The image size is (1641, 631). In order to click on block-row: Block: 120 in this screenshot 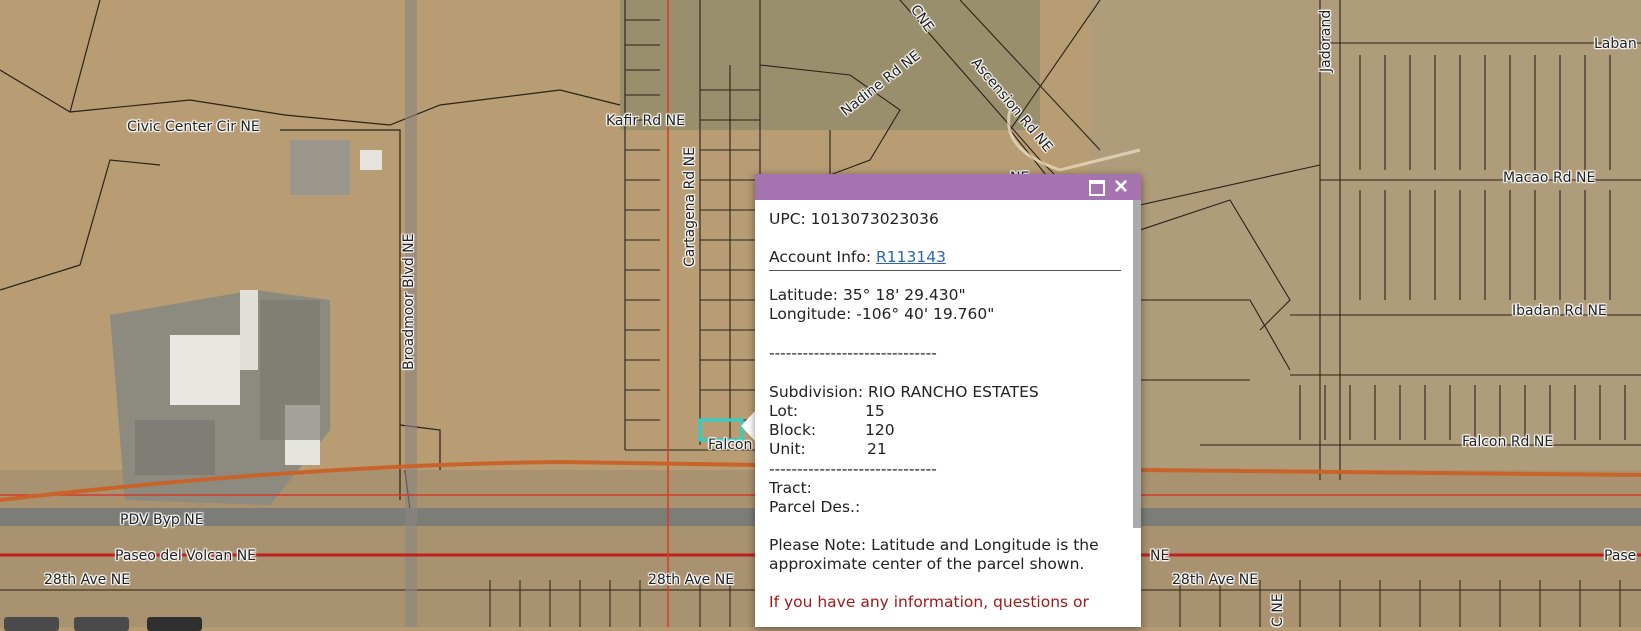, I will do `click(869, 431)`.